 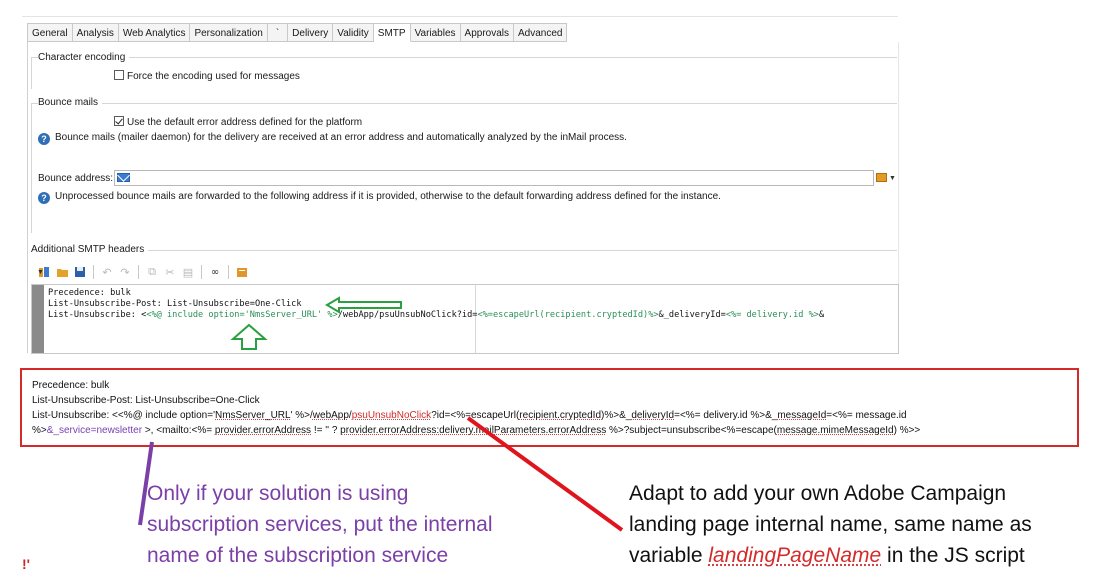 What do you see at coordinates (772, 315) in the screenshot?
I see `code-token: <%= delivery.id %>` at bounding box center [772, 315].